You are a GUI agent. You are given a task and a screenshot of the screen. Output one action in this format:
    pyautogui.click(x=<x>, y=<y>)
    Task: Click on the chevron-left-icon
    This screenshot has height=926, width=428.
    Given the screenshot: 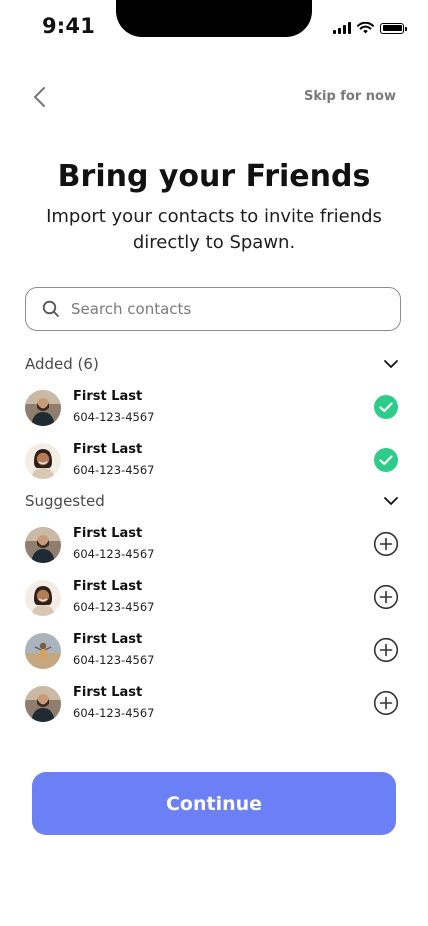 What is the action you would take?
    pyautogui.click(x=39, y=97)
    